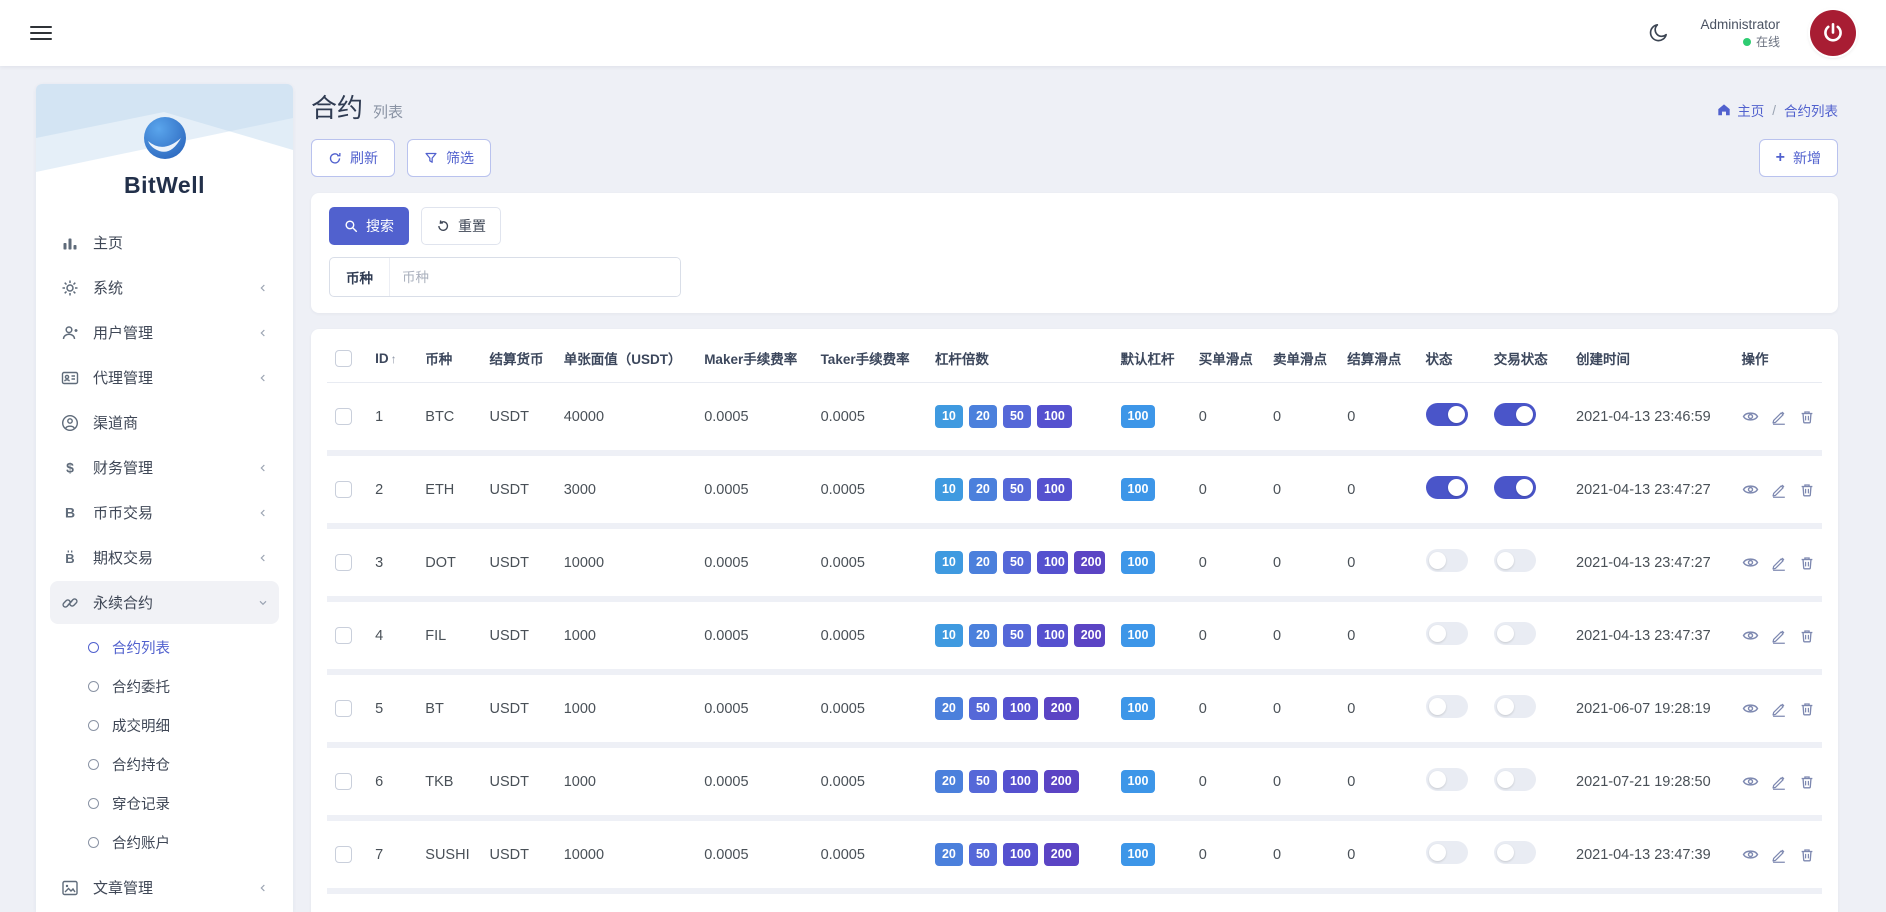 This screenshot has width=1886, height=912. What do you see at coordinates (353, 158) in the screenshot?
I see `refresh-button: 刷新` at bounding box center [353, 158].